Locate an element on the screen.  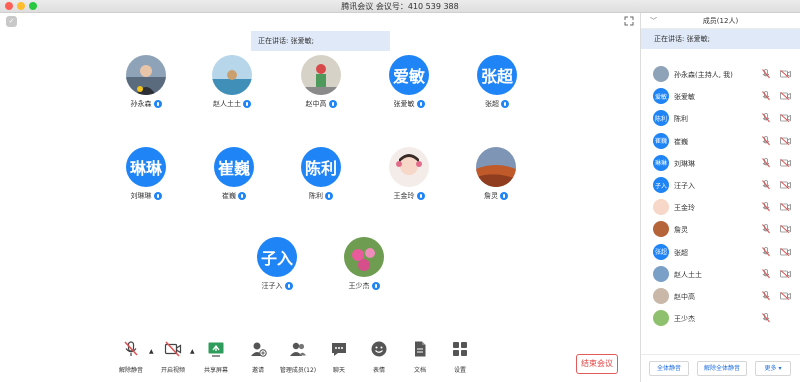
member-row: 张超 张超 is located at coordinates (720, 252).